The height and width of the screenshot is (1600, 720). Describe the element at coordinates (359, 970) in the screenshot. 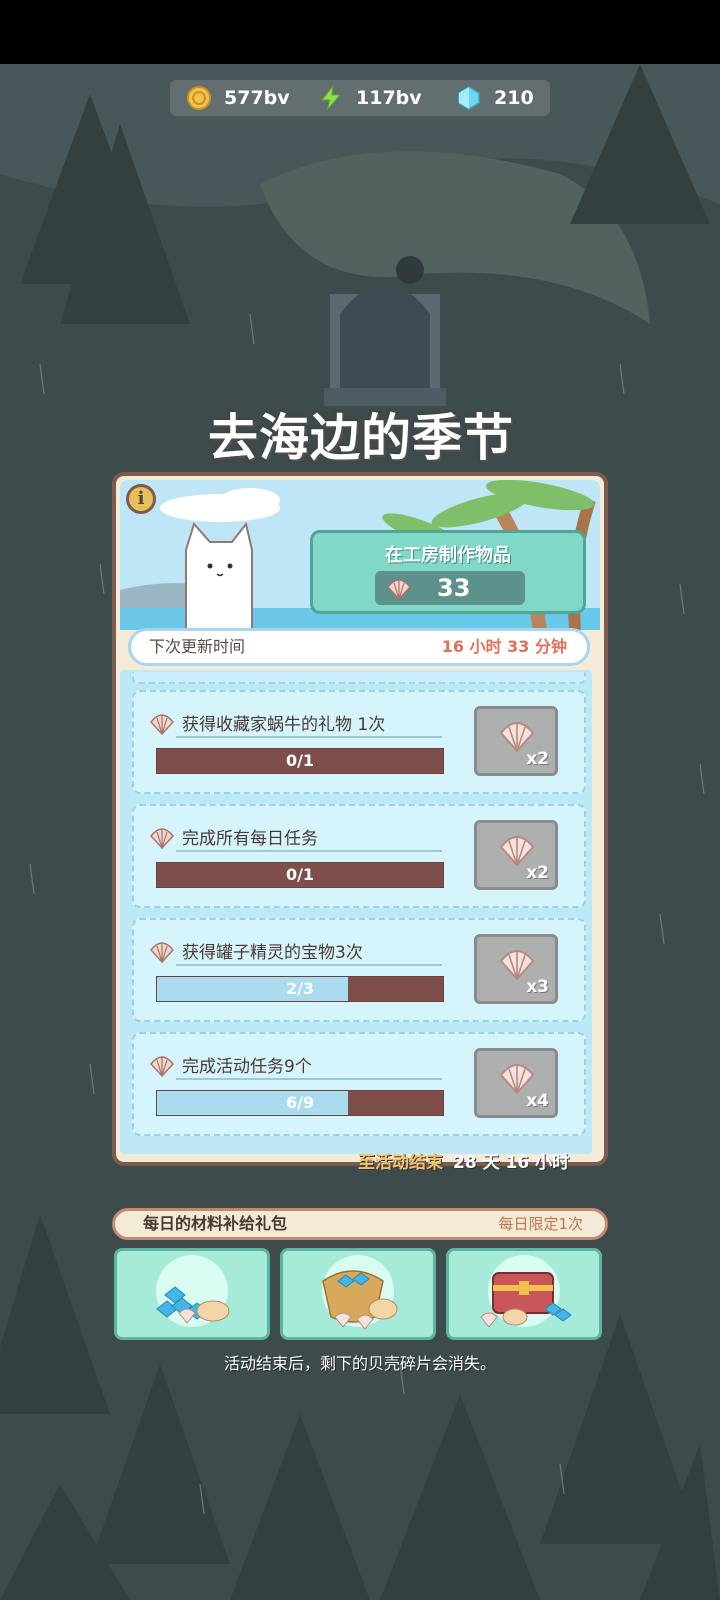

I see `task-item: 获得罐子精灵的宝物3次 2/3 x3` at that location.